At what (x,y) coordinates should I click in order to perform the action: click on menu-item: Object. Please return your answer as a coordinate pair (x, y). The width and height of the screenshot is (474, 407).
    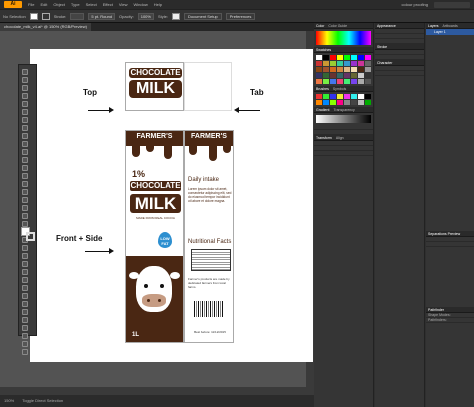
    Looking at the image, I should click on (59, 4).